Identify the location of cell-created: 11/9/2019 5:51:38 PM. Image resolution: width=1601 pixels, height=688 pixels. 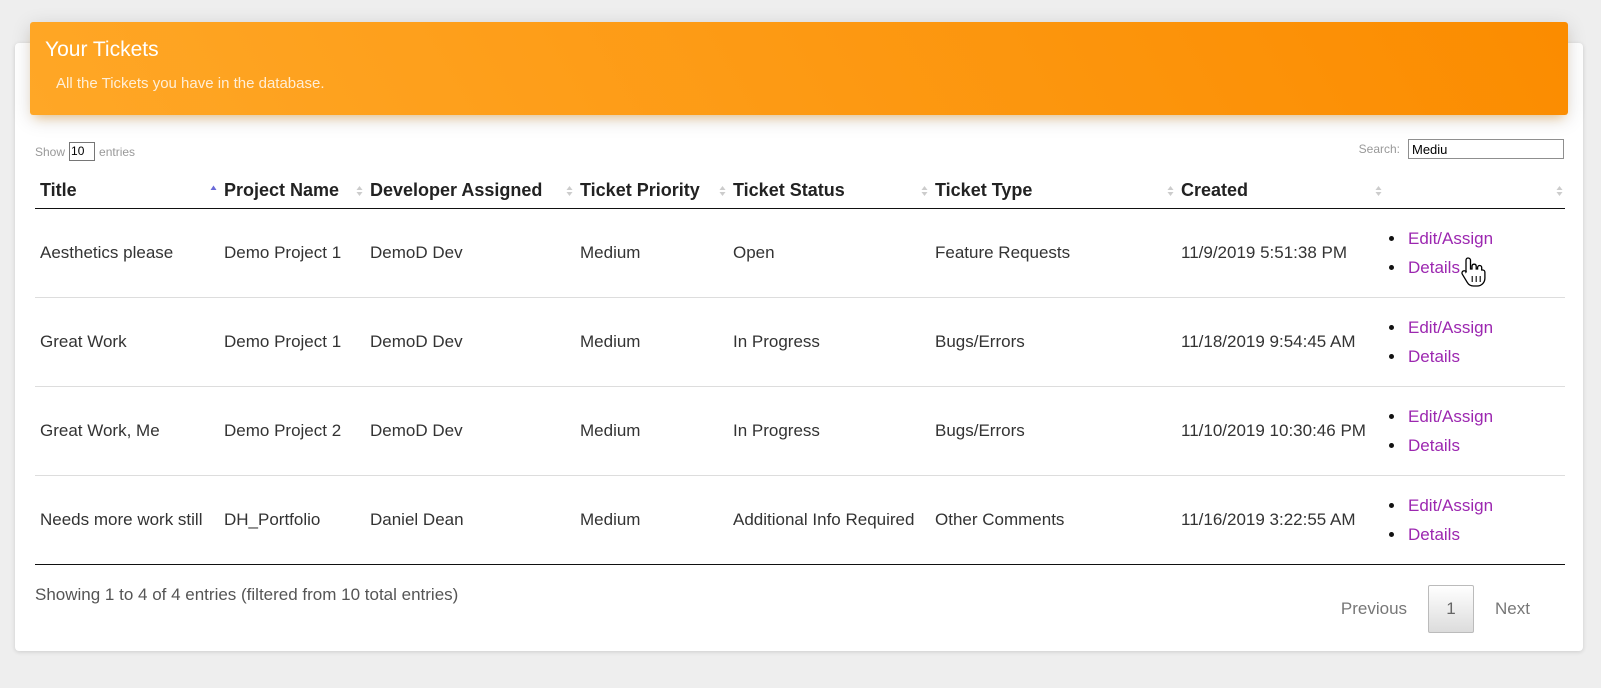
(1280, 253).